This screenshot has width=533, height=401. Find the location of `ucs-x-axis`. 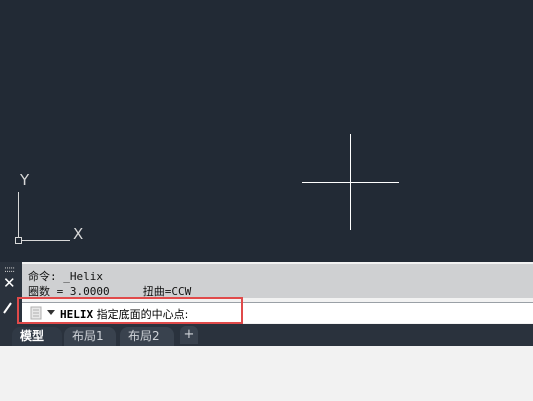

ucs-x-axis is located at coordinates (44, 240).